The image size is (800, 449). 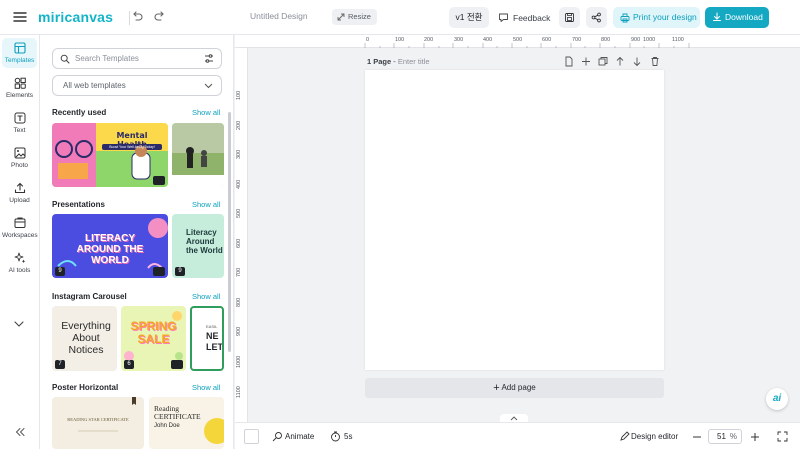 I want to click on show-all-presentations: Show all, so click(x=206, y=204).